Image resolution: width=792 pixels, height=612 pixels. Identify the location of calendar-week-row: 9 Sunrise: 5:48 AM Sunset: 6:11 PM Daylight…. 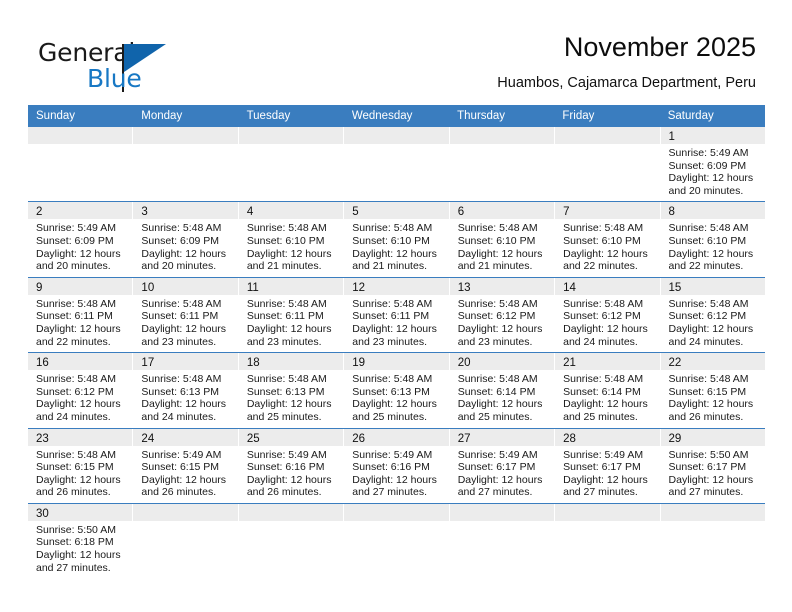
(396, 315).